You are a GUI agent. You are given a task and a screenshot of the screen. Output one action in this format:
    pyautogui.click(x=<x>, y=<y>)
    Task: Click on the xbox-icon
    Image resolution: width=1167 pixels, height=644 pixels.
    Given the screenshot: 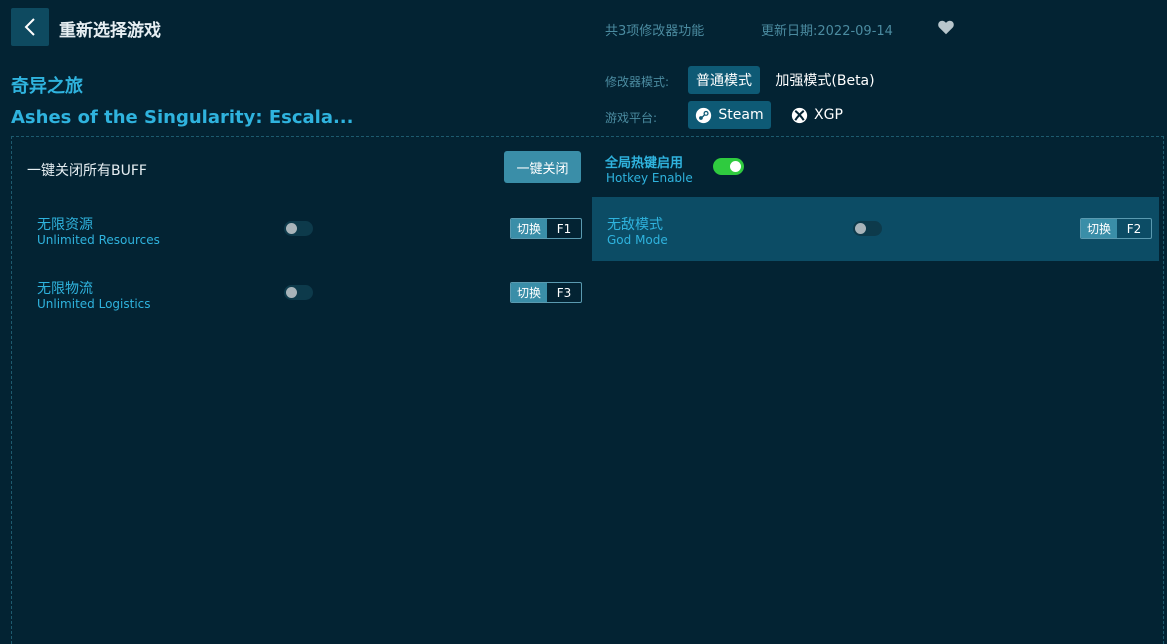 What is the action you would take?
    pyautogui.click(x=799, y=115)
    